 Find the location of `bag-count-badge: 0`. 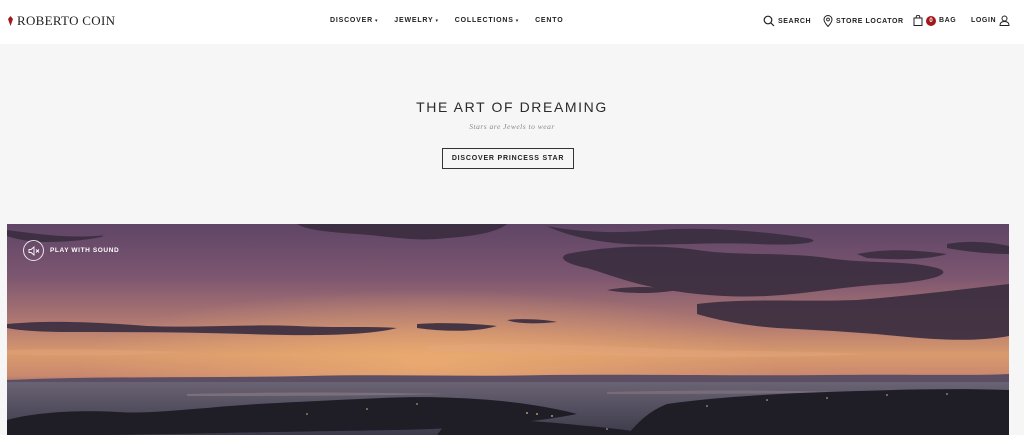

bag-count-badge: 0 is located at coordinates (931, 20).